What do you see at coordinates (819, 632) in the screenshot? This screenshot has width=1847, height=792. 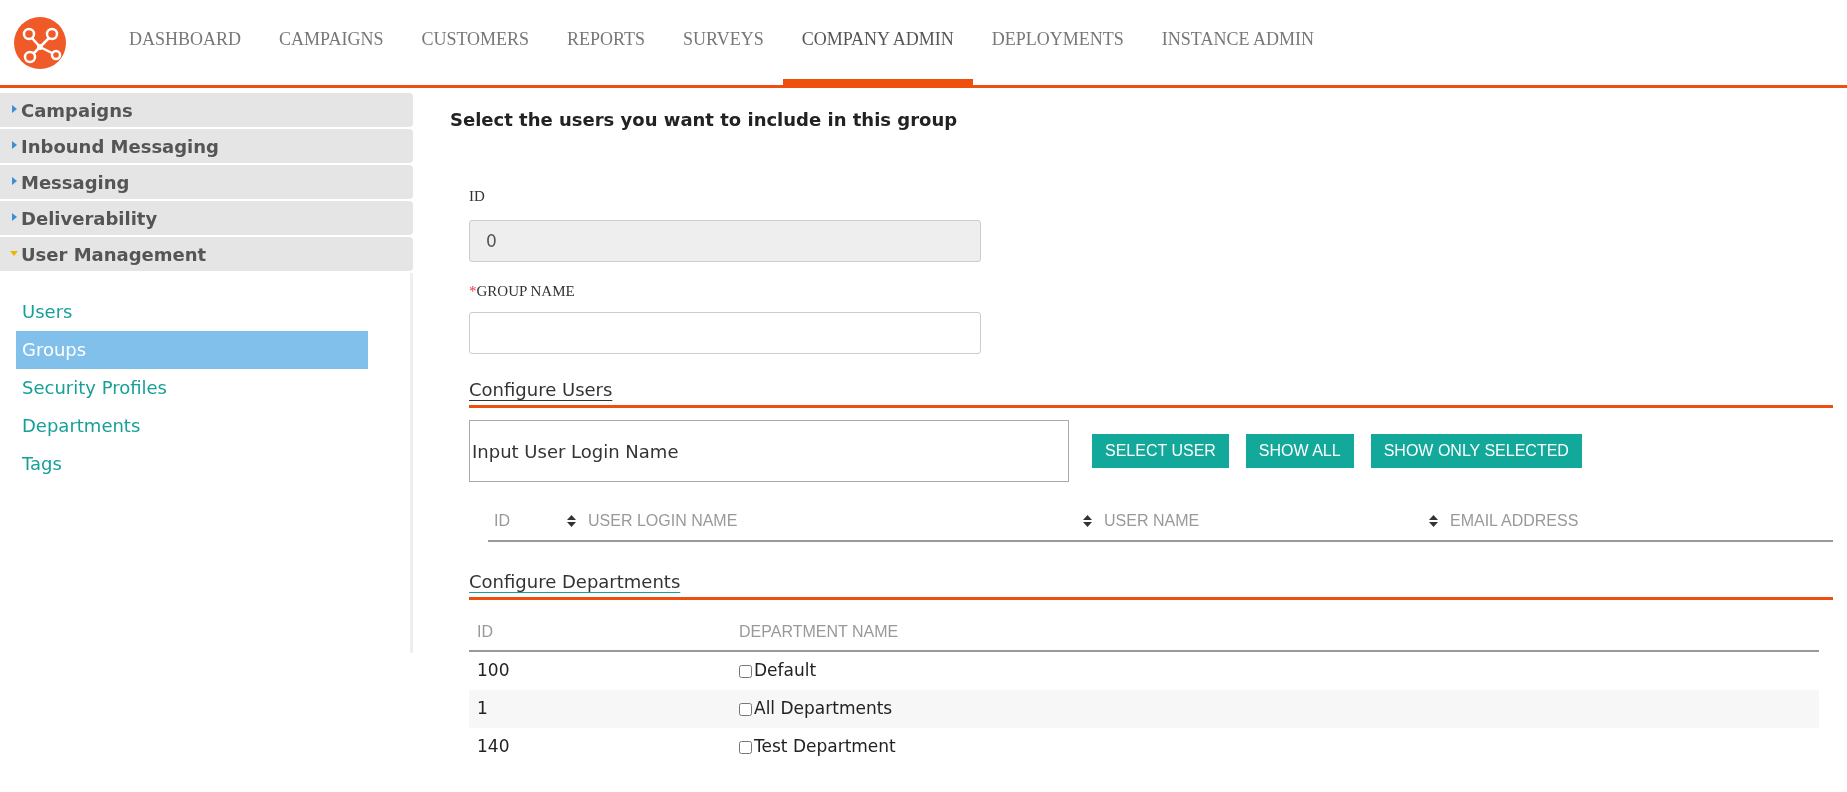 I see `column-header: DEPARTMENT NAME` at bounding box center [819, 632].